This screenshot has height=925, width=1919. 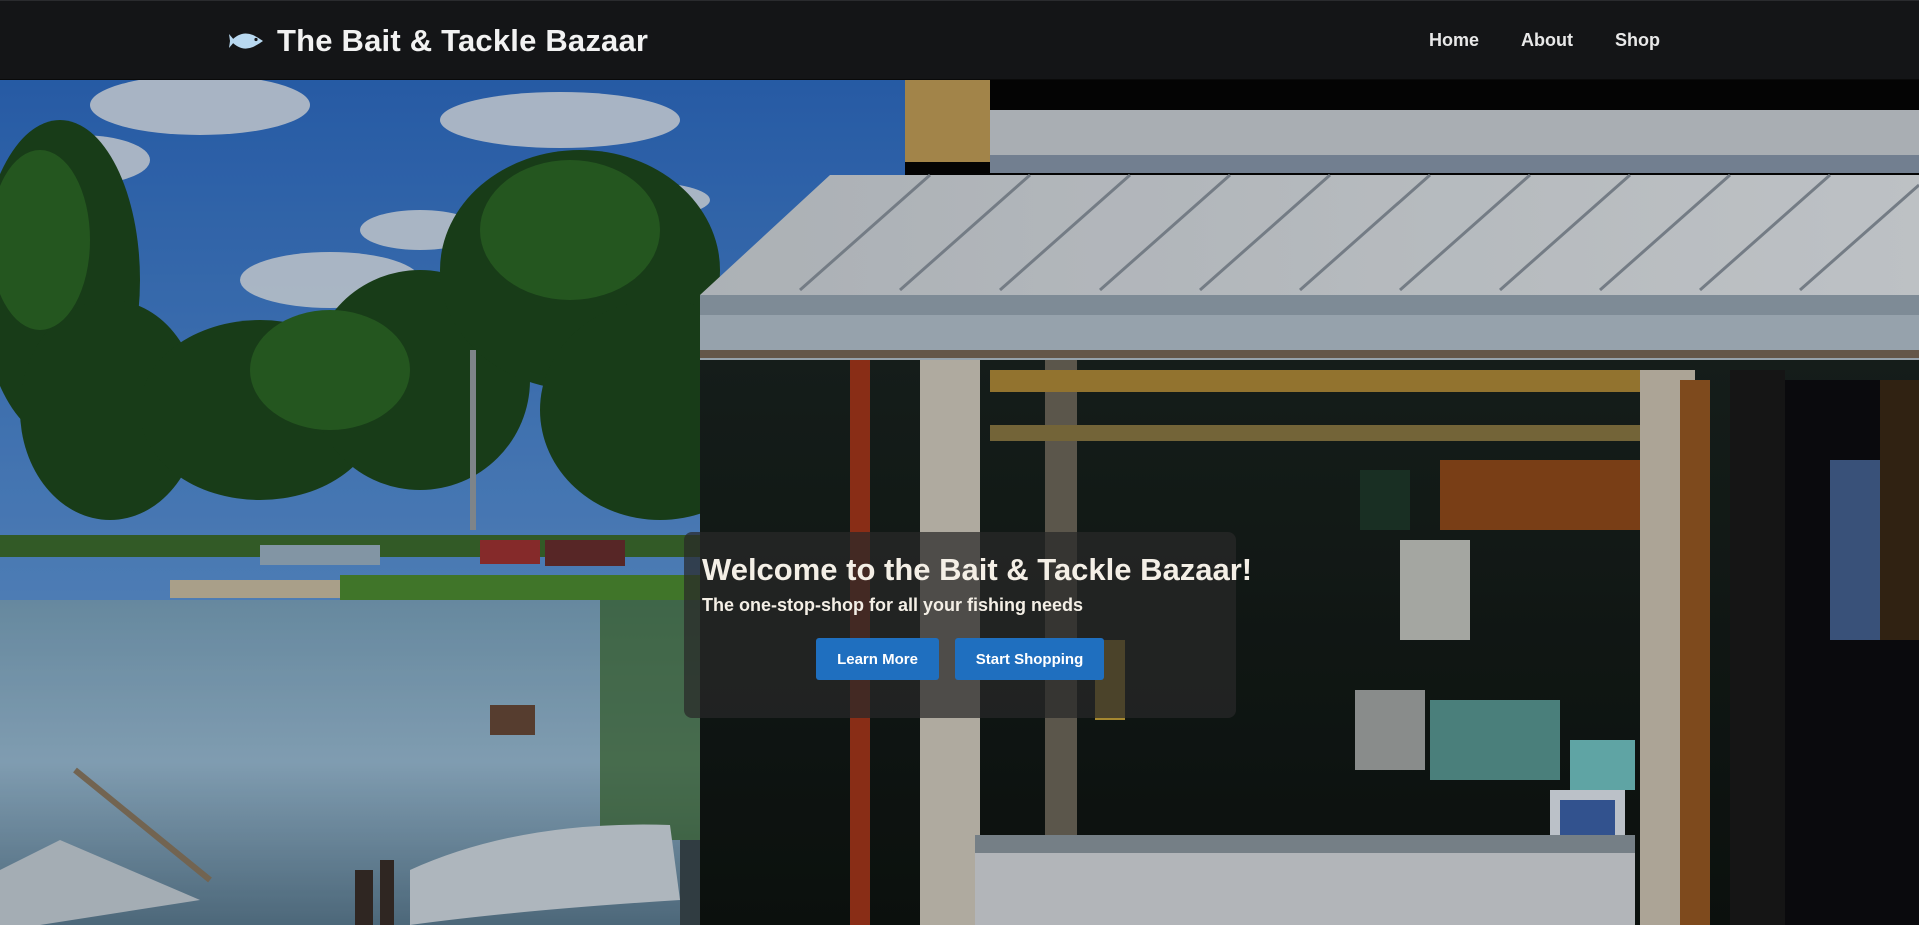 I want to click on nav-link-about: About, so click(x=1547, y=40).